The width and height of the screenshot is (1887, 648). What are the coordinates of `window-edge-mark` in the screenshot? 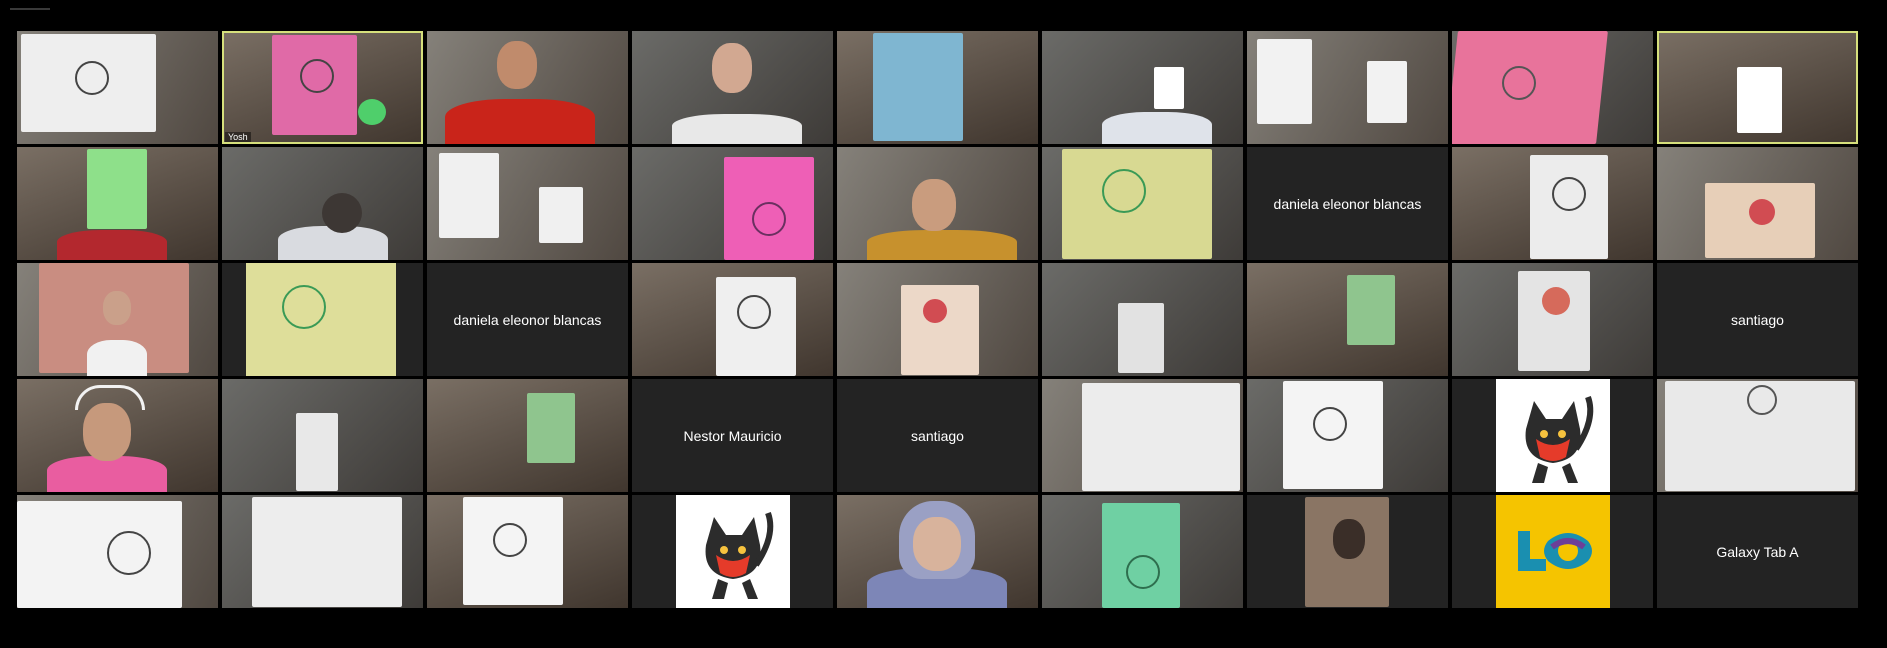 It's located at (30, 9).